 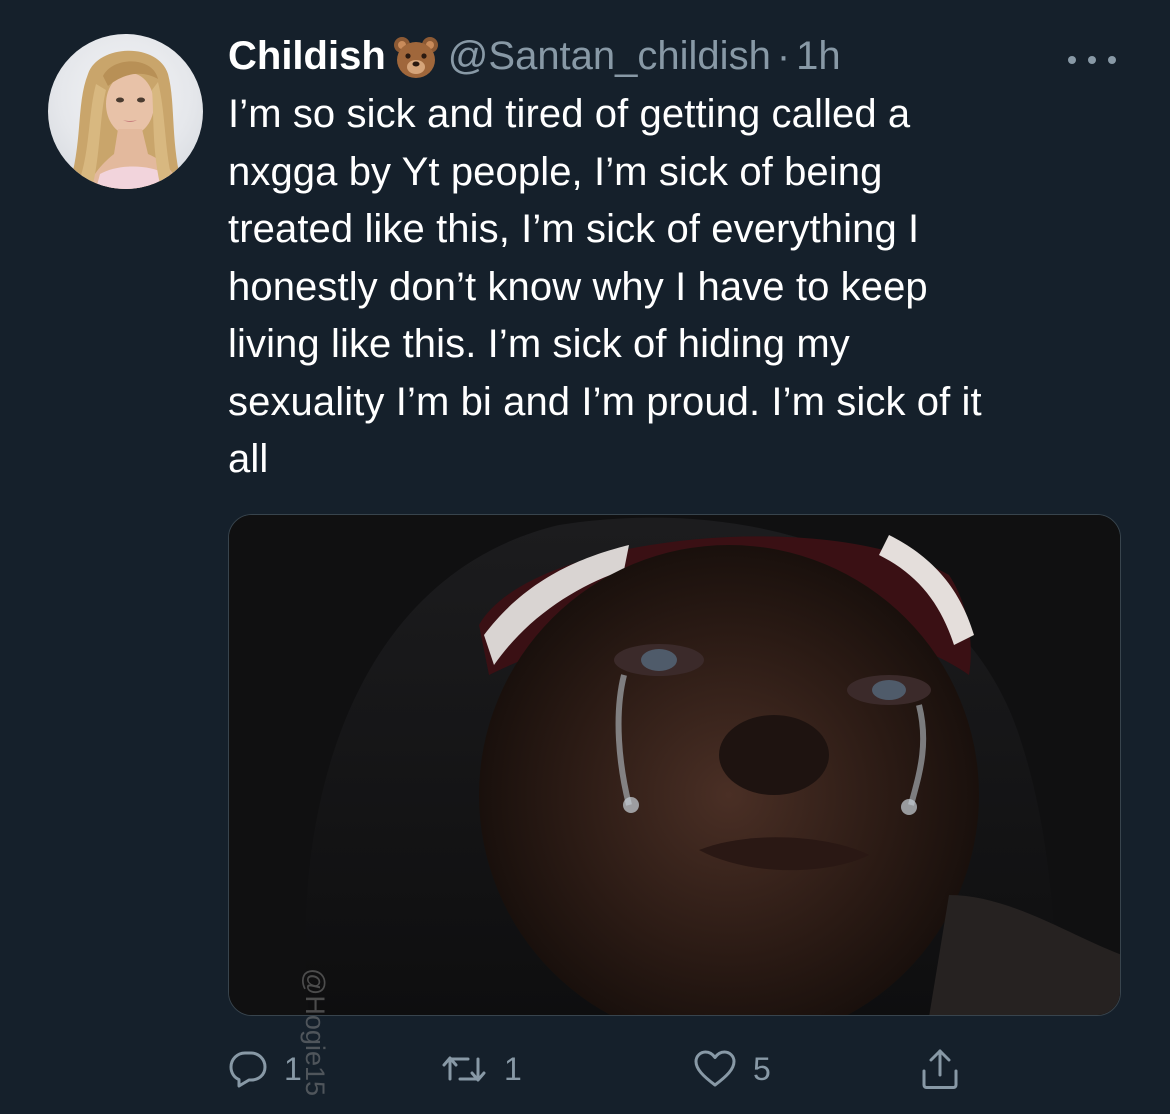 I want to click on display-name: Childish, so click(x=307, y=56).